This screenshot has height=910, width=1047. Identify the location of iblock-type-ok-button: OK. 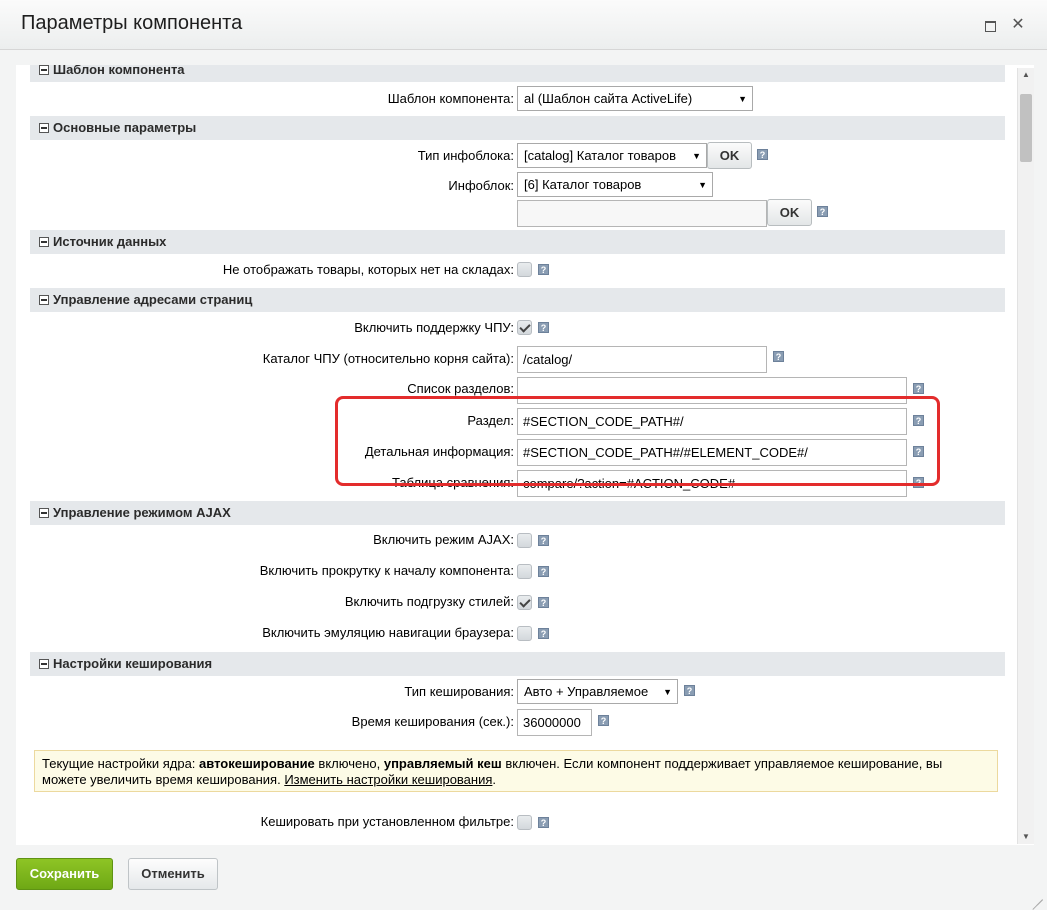
(729, 155).